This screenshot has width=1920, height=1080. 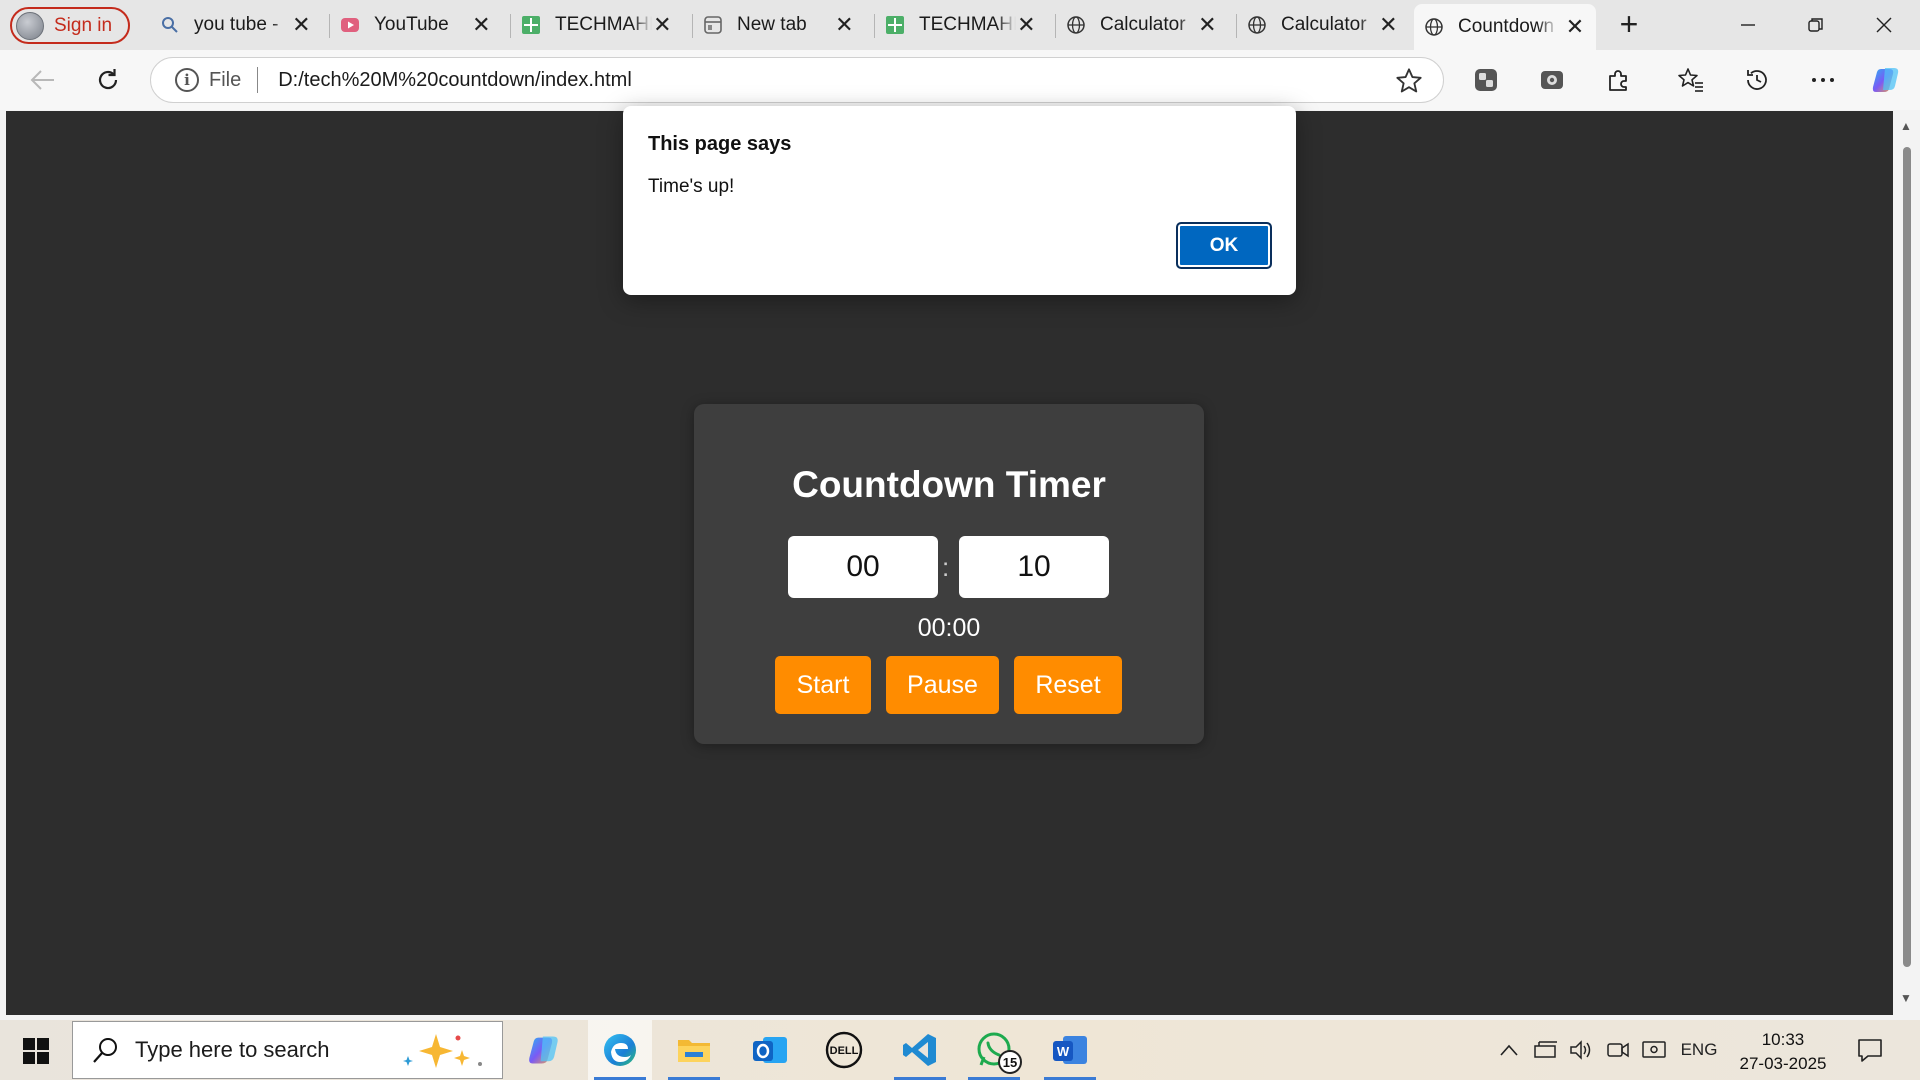 I want to click on tab-title: TECHMAHI, so click(x=603, y=24).